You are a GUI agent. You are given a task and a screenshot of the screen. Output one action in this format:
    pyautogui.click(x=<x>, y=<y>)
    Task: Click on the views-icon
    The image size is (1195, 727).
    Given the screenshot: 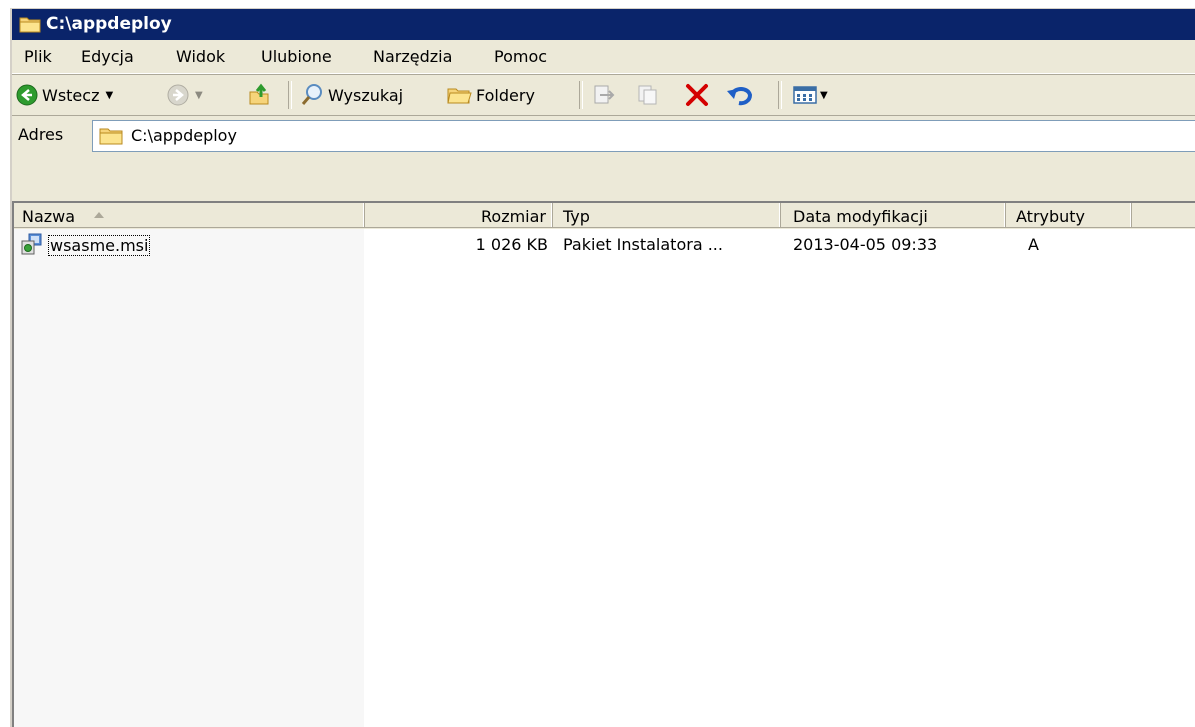 What is the action you would take?
    pyautogui.click(x=805, y=95)
    